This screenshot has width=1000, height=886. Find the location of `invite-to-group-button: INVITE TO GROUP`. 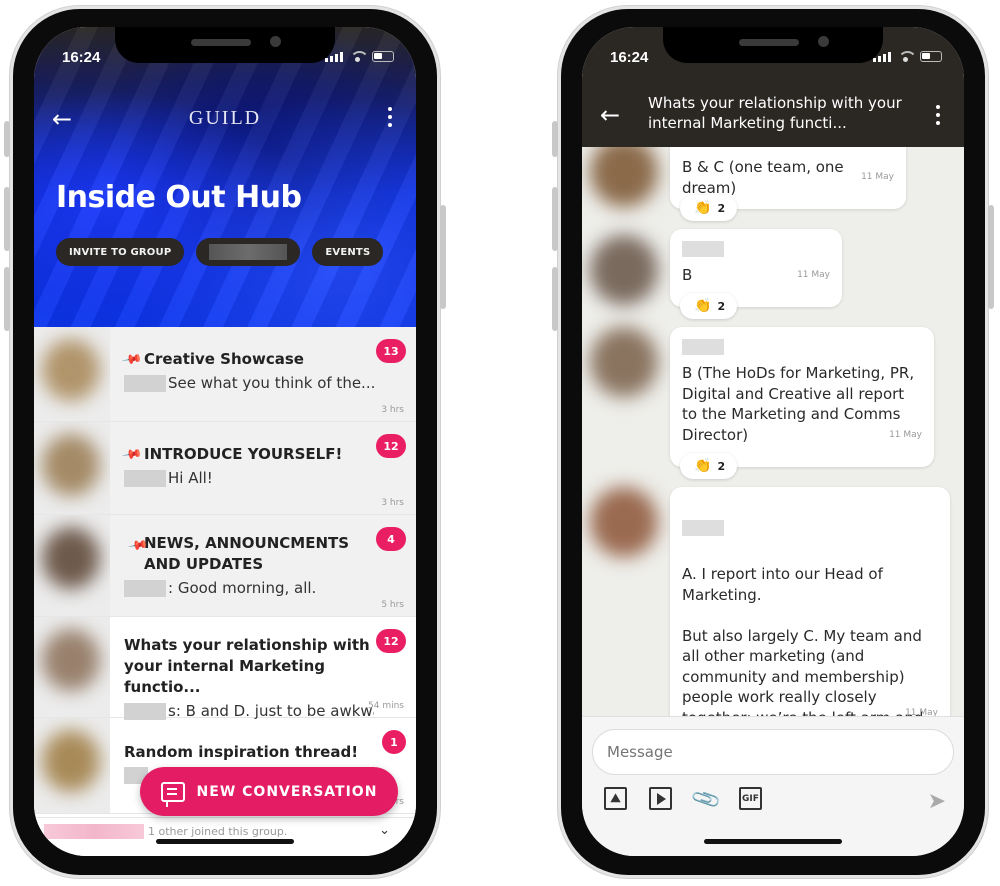

invite-to-group-button: INVITE TO GROUP is located at coordinates (120, 252).